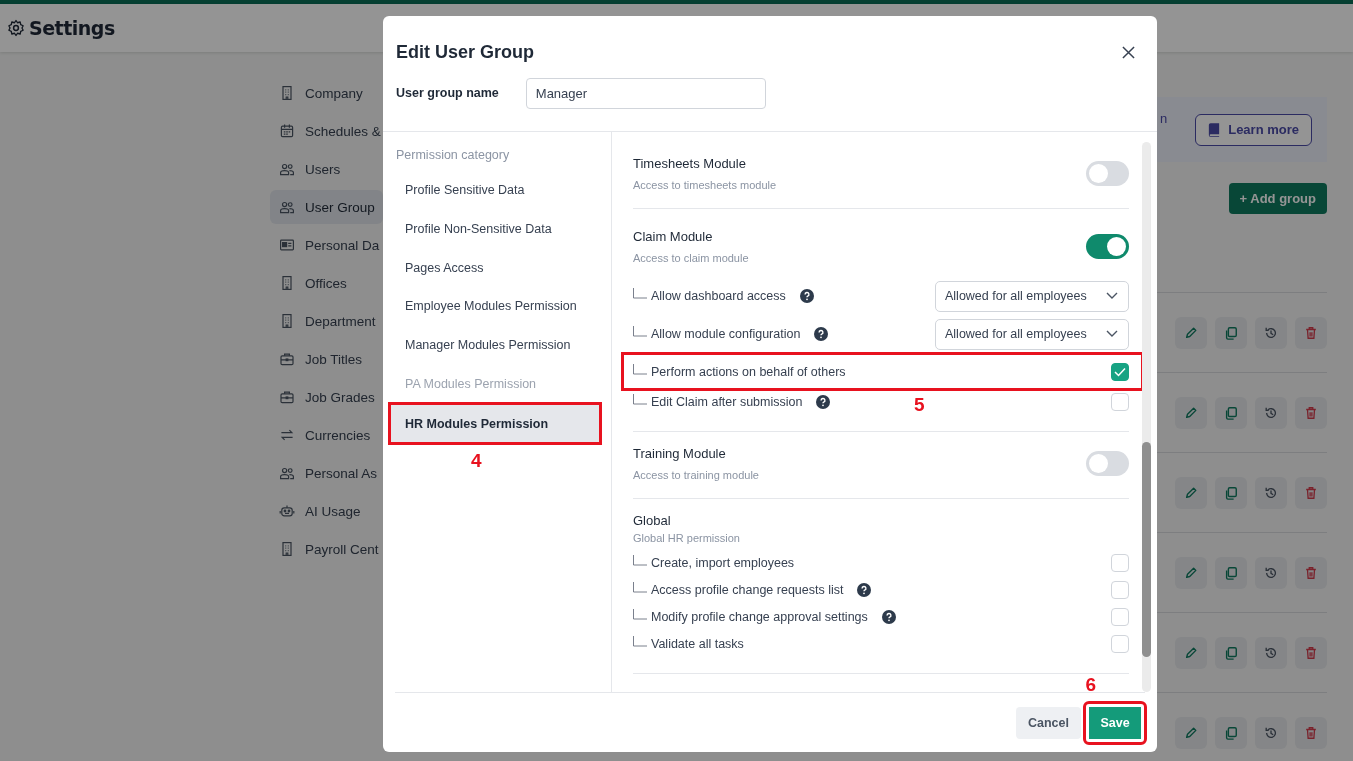 Image resolution: width=1353 pixels, height=761 pixels. What do you see at coordinates (680, 454) in the screenshot?
I see `module-title: Training Module` at bounding box center [680, 454].